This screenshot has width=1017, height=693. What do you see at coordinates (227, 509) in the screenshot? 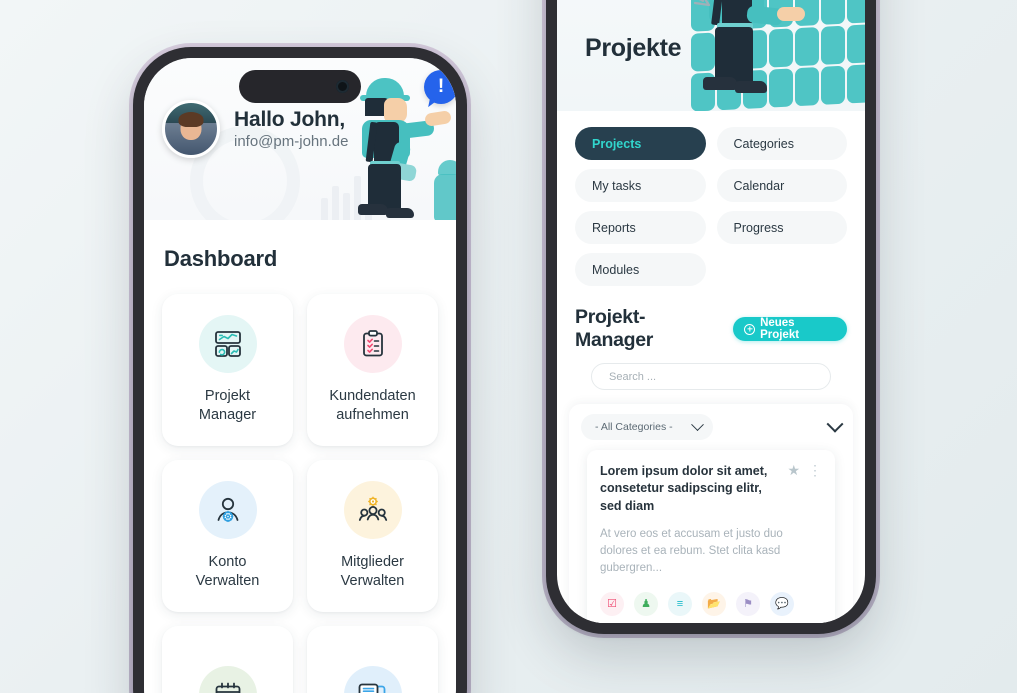
I see `user-settings-icon` at bounding box center [227, 509].